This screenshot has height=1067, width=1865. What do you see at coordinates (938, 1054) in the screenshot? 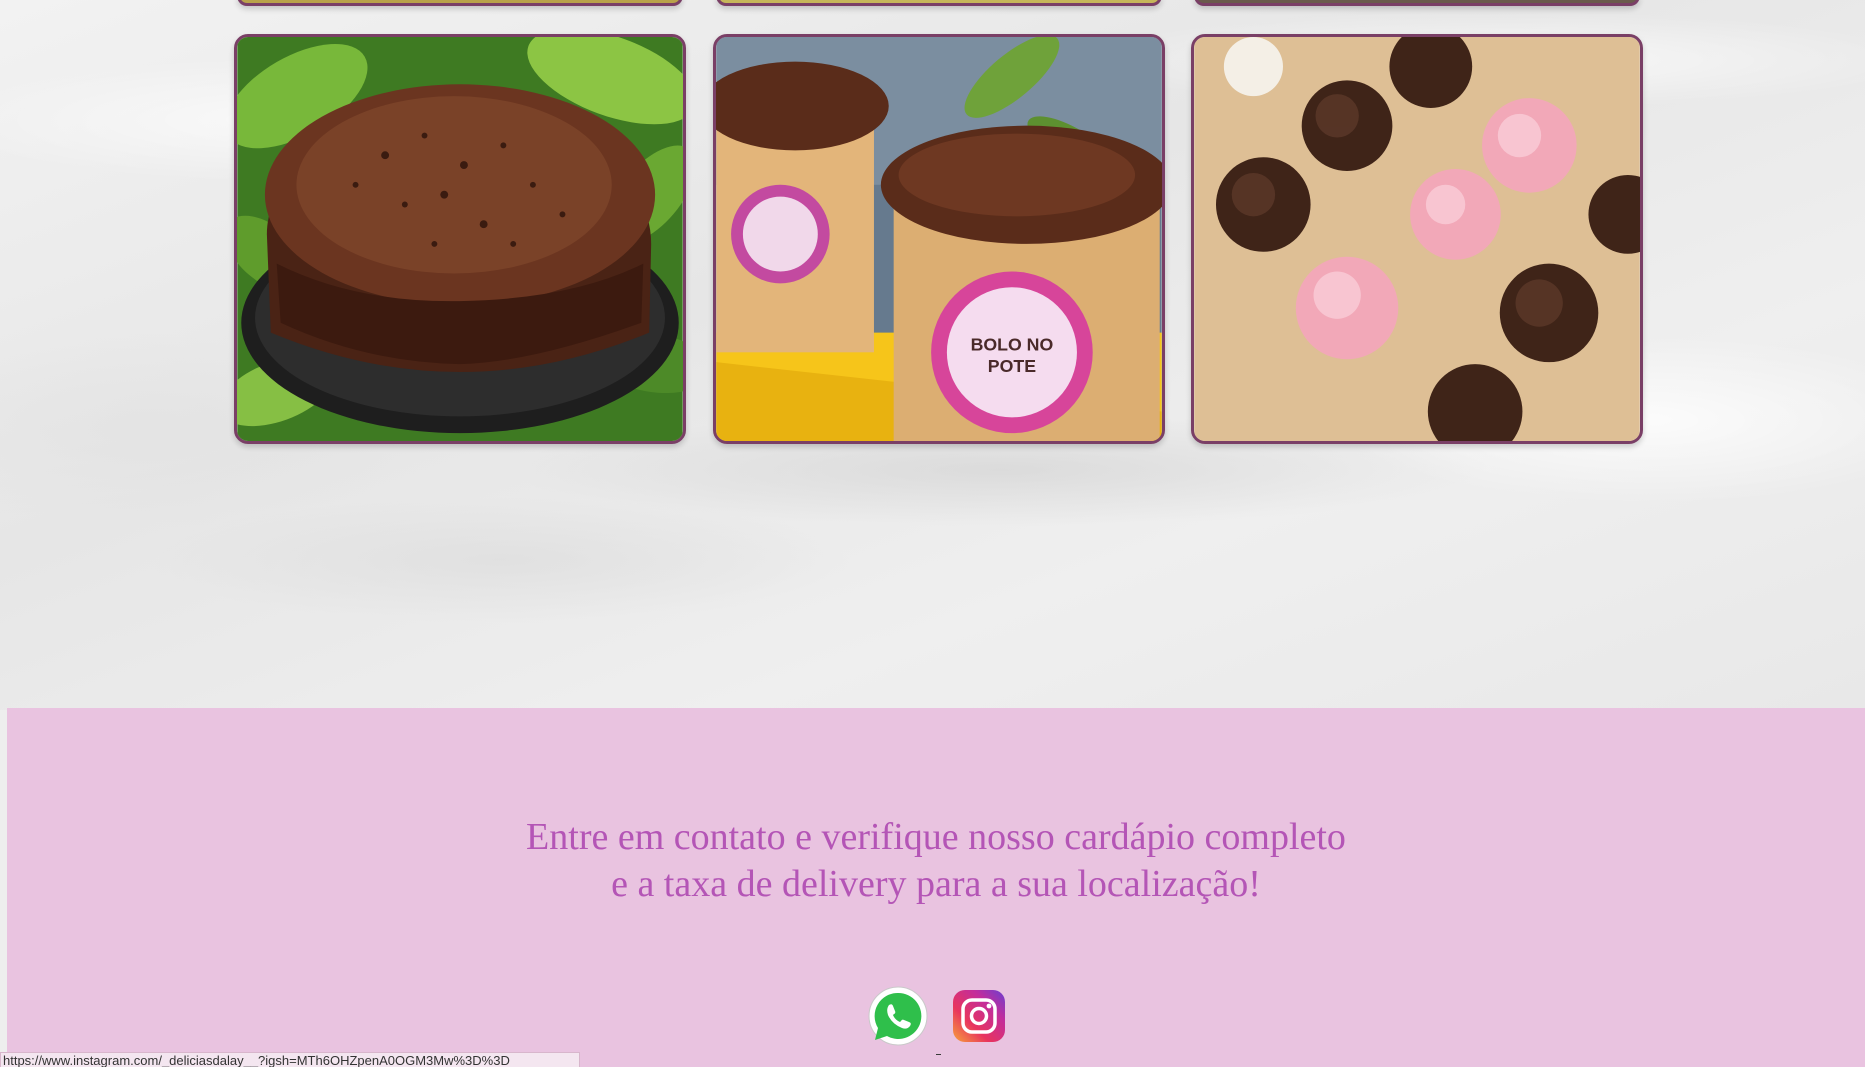
I see `link-underline` at bounding box center [938, 1054].